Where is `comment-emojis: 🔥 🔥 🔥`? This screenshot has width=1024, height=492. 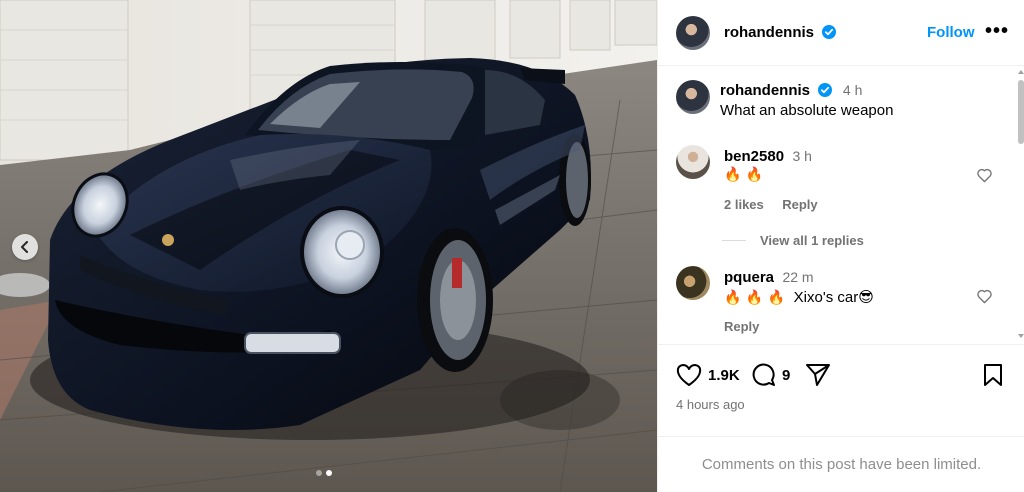
comment-emojis: 🔥 🔥 🔥 is located at coordinates (755, 298).